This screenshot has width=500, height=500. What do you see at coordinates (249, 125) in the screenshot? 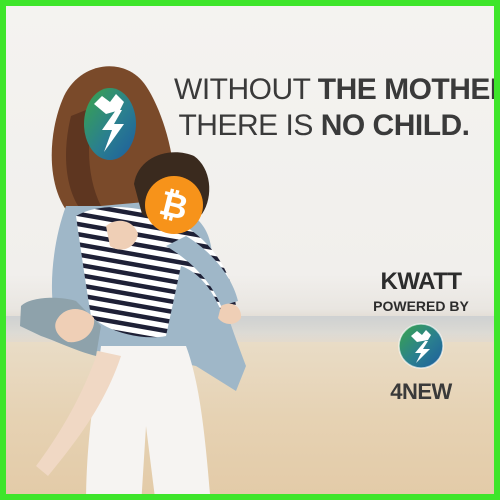
I see `headline-line-2-thin: THERE IS` at bounding box center [249, 125].